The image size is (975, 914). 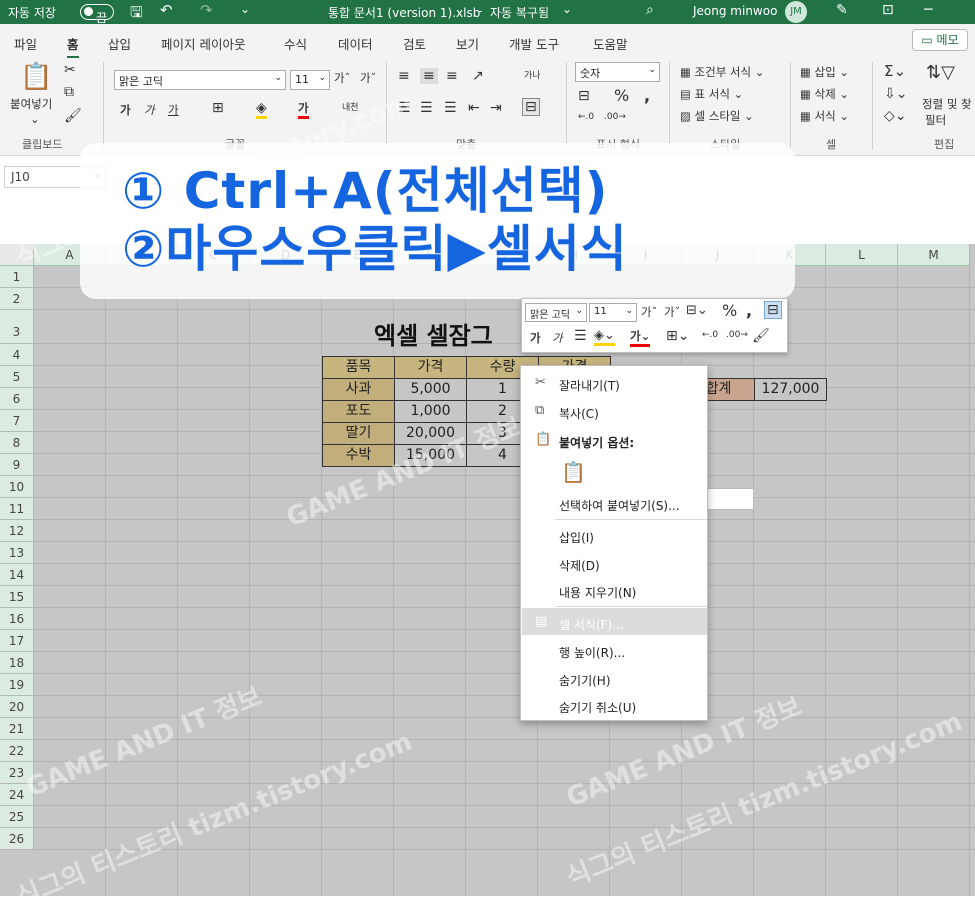 I want to click on increase-indent-icon: ⇥, so click(x=496, y=108).